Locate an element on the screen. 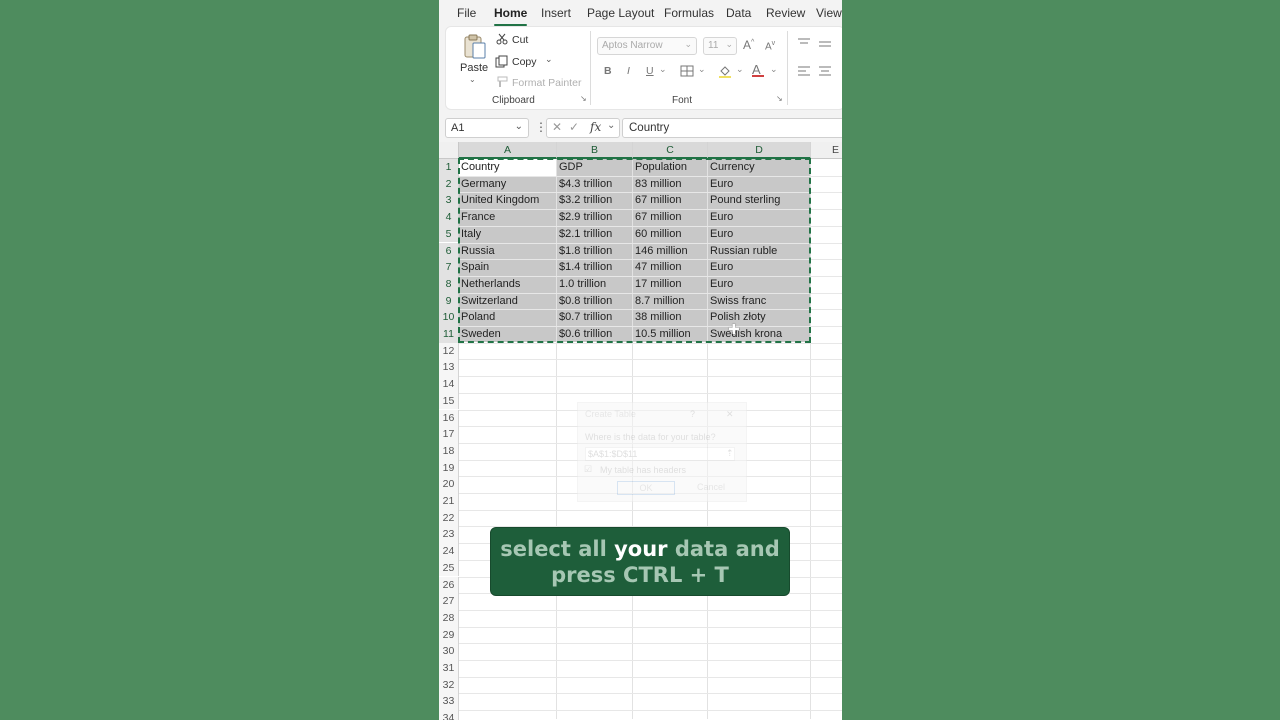  formula-input: Country is located at coordinates (732, 128).